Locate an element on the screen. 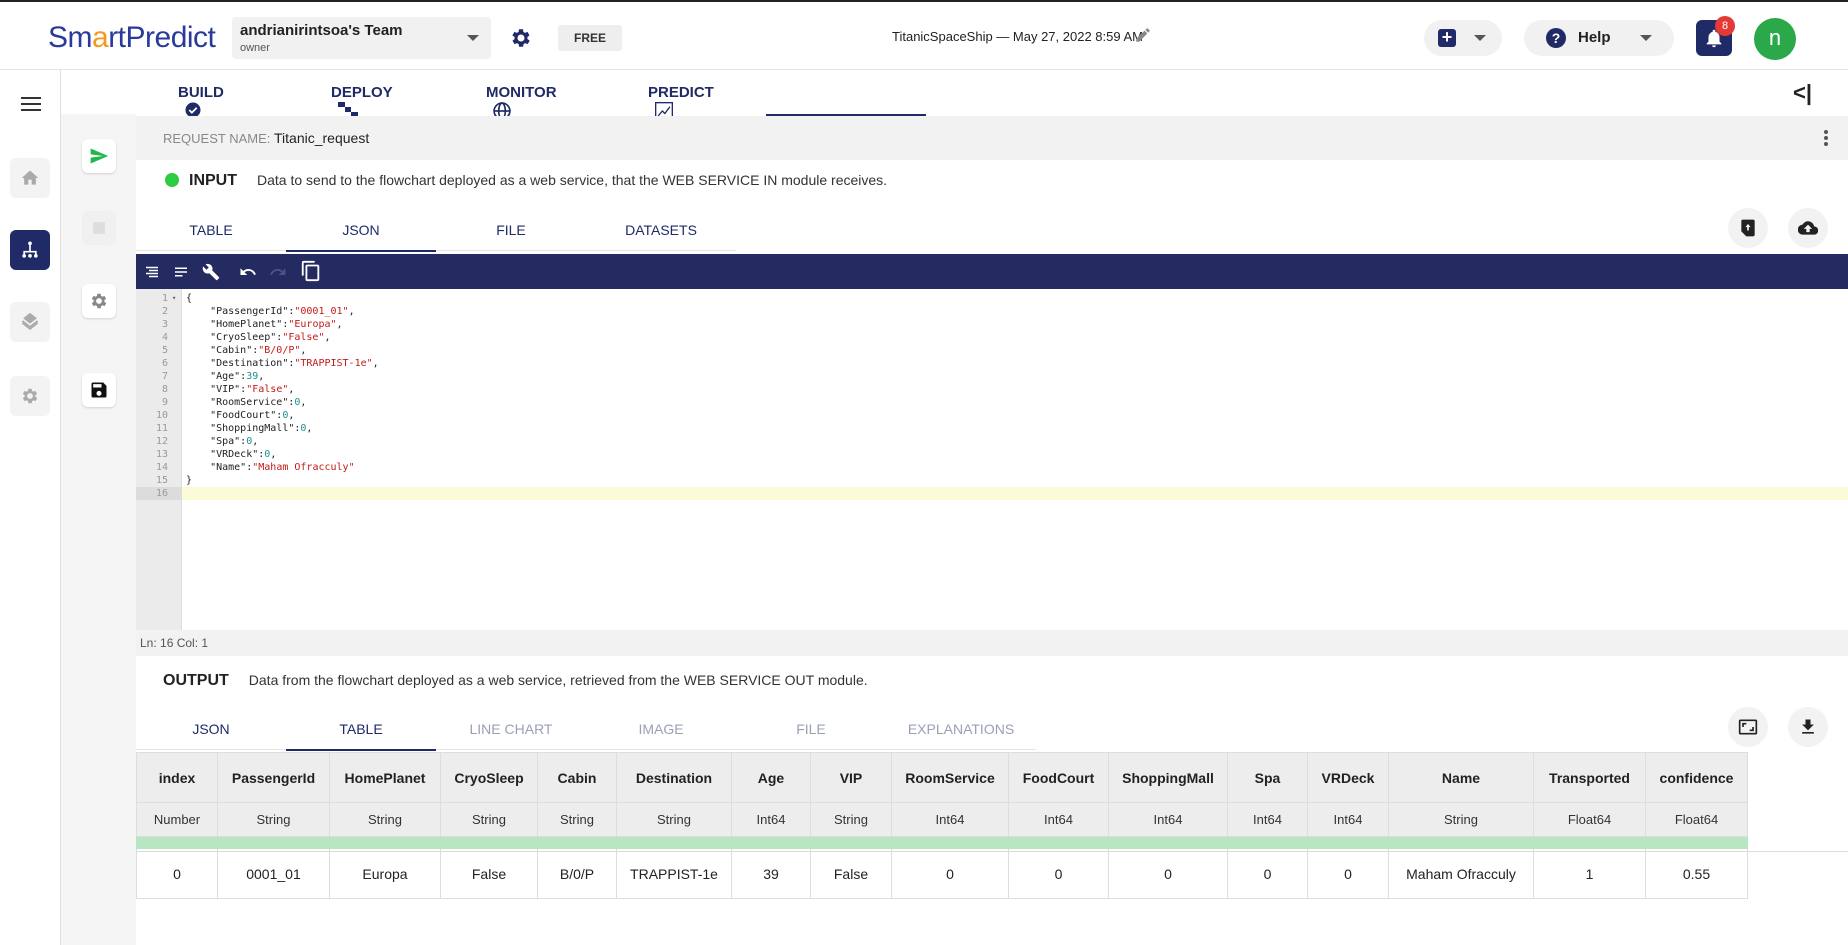 The height and width of the screenshot is (945, 1848). code-line: 4 "CryoSleep":"False", is located at coordinates (992, 337).